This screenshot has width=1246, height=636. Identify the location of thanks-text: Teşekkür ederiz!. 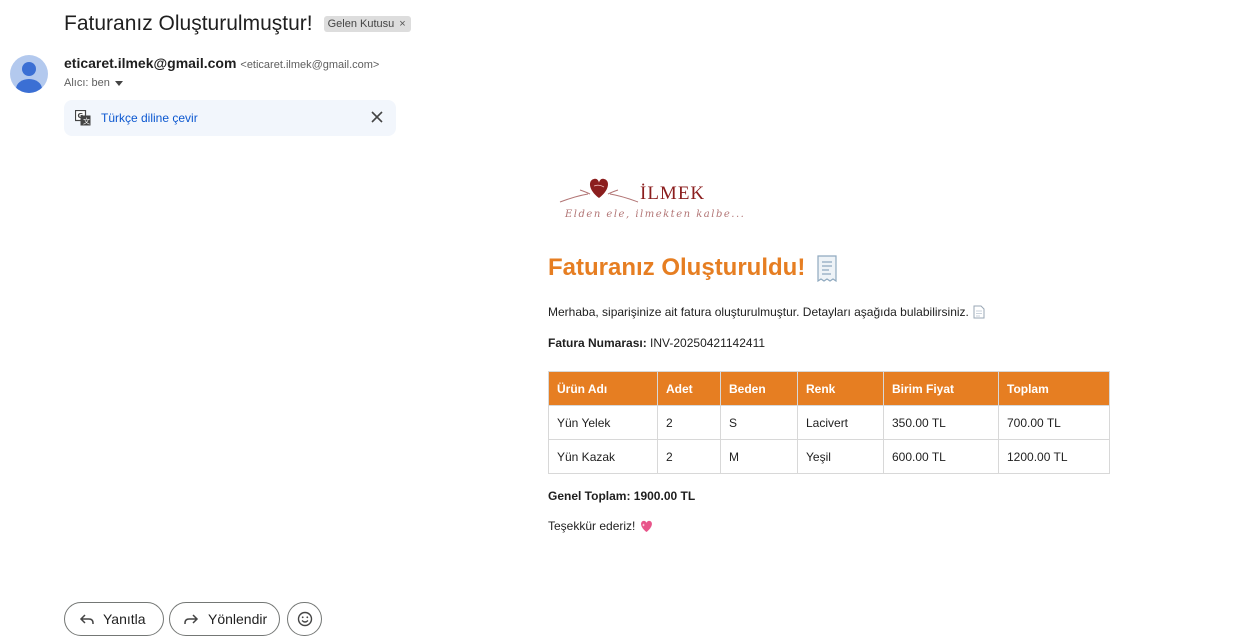
(601, 526).